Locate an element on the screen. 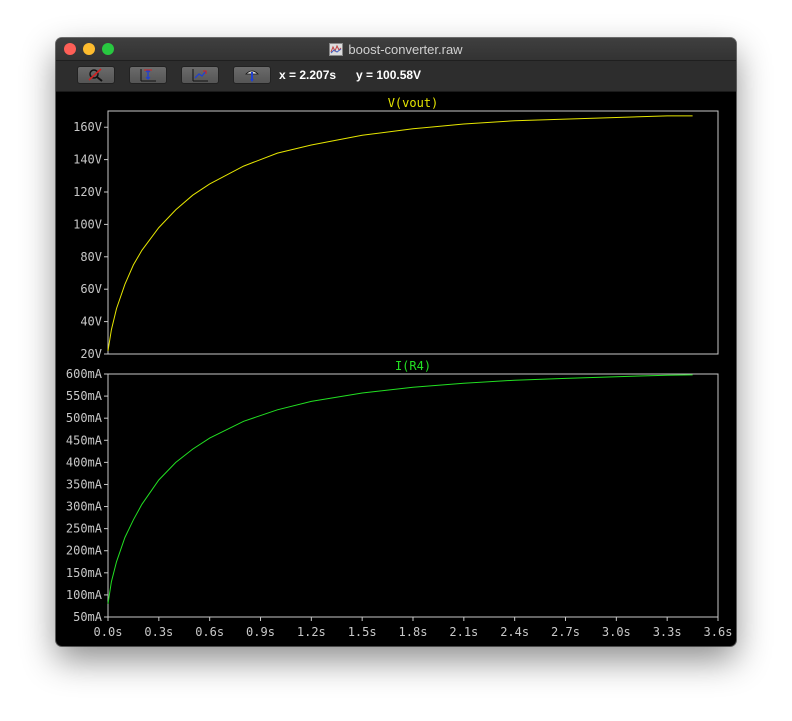 The image size is (792, 721). x-tick-label: 0.0s is located at coordinates (108, 632).